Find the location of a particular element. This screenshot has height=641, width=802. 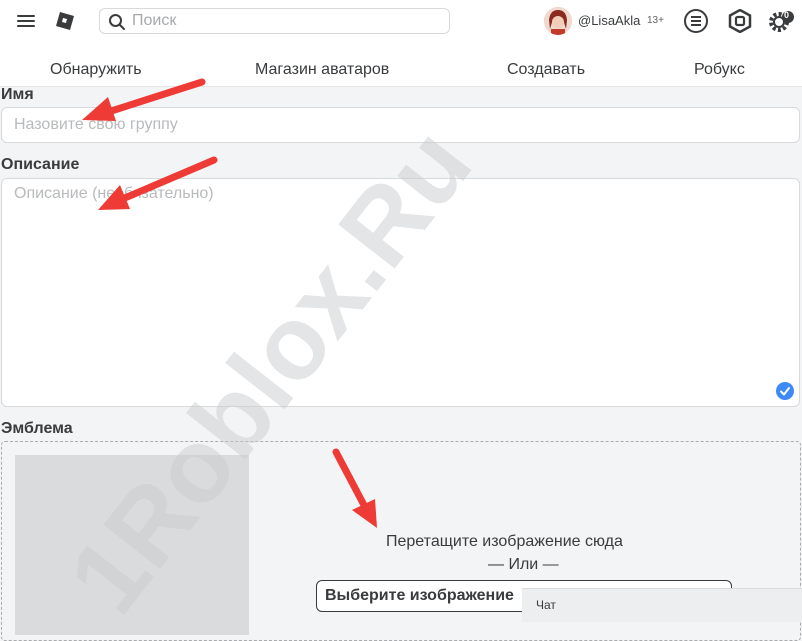

name-label: Имя is located at coordinates (17, 94).